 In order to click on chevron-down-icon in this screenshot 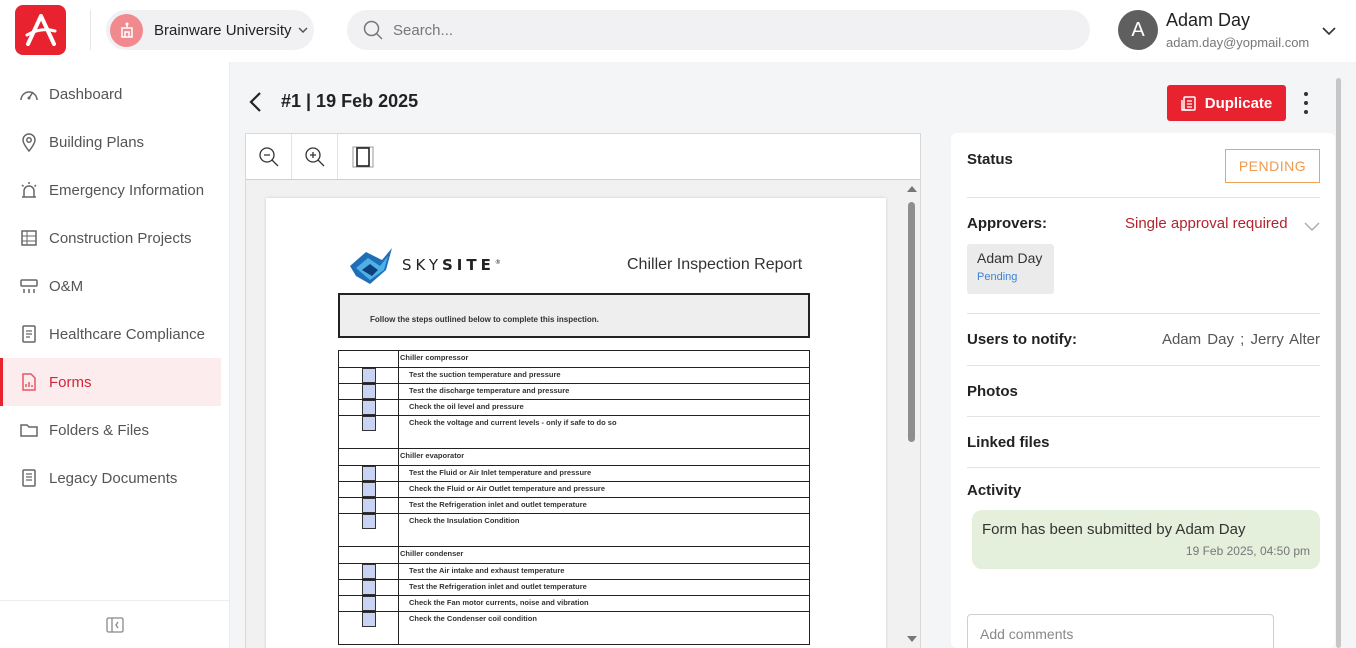, I will do `click(1312, 227)`.